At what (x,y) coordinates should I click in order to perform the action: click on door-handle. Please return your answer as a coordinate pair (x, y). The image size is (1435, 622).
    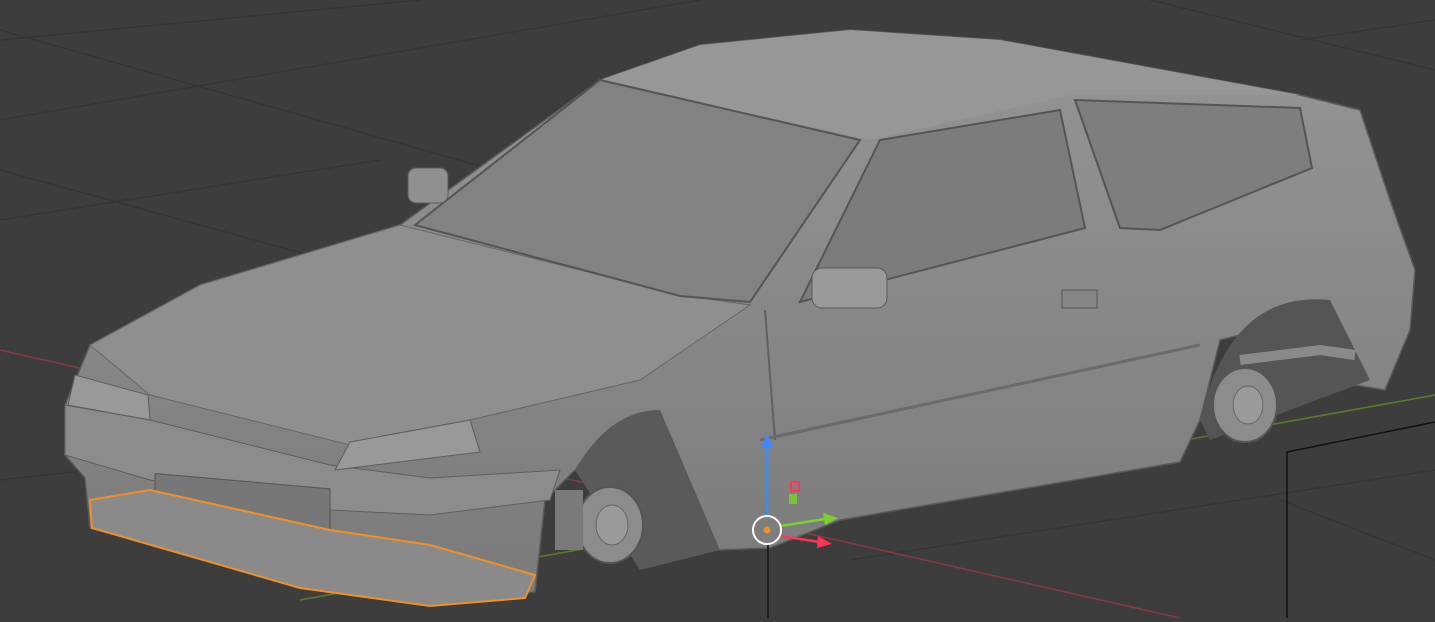
    Looking at the image, I should click on (1079, 299).